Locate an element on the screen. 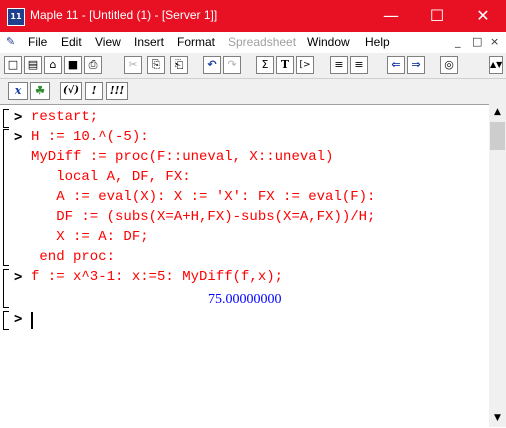 The width and height of the screenshot is (506, 428). scroll-up-icon: ▲ is located at coordinates (497, 112).